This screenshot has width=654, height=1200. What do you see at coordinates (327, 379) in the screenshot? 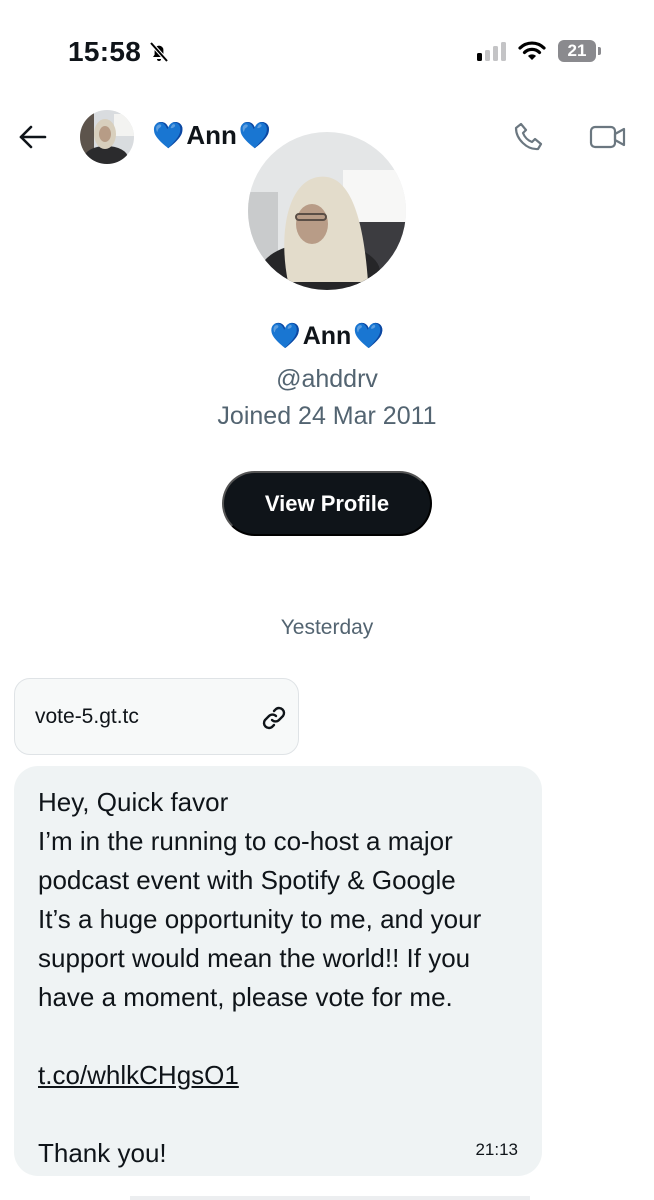
I see `profile-handle: @ahddrv` at bounding box center [327, 379].